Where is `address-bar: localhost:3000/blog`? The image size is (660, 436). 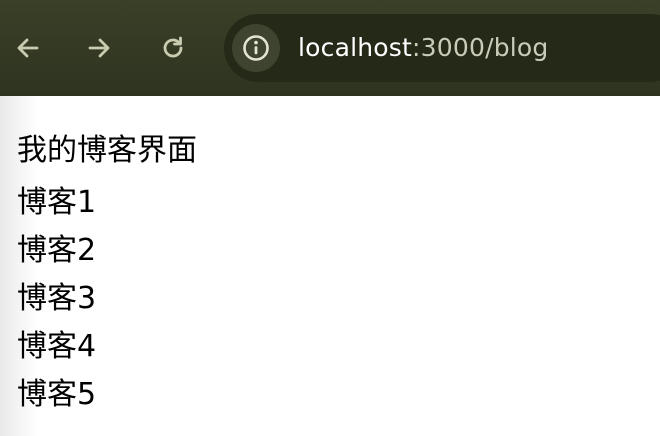
address-bar: localhost:3000/blog is located at coordinates (442, 48).